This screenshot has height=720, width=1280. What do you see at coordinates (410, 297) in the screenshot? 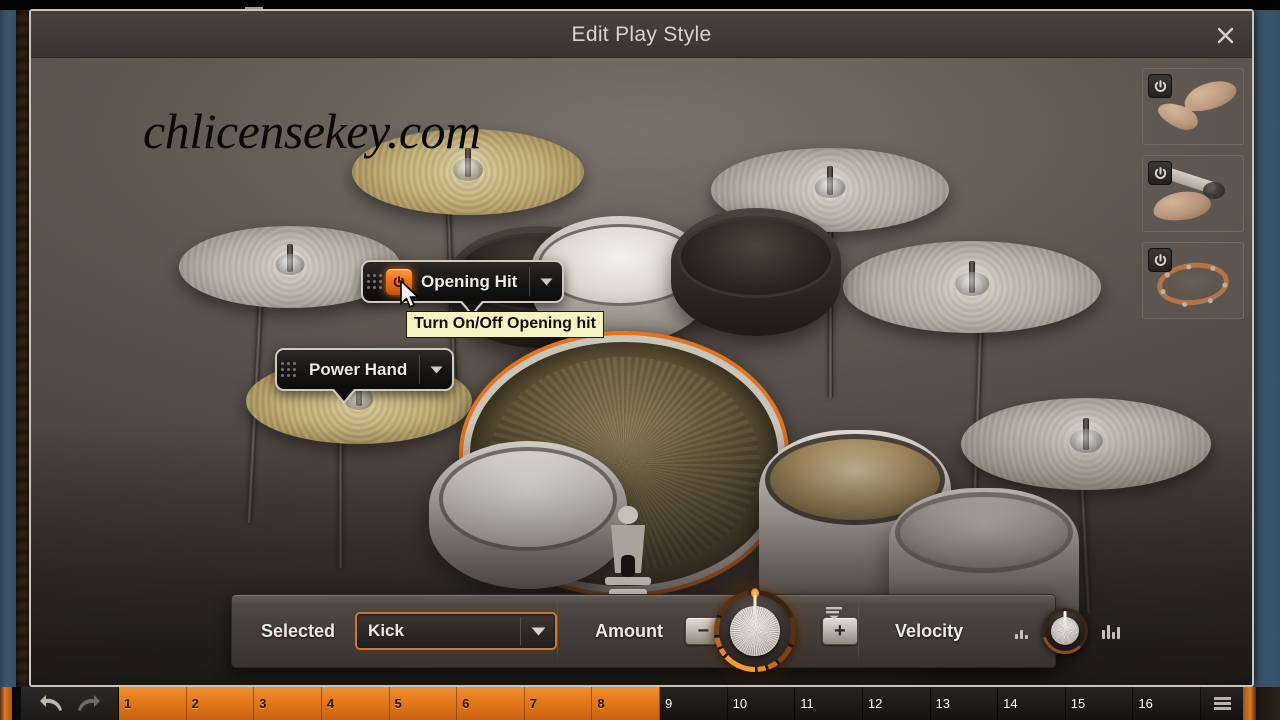
I see `mouse-pointer-icon` at bounding box center [410, 297].